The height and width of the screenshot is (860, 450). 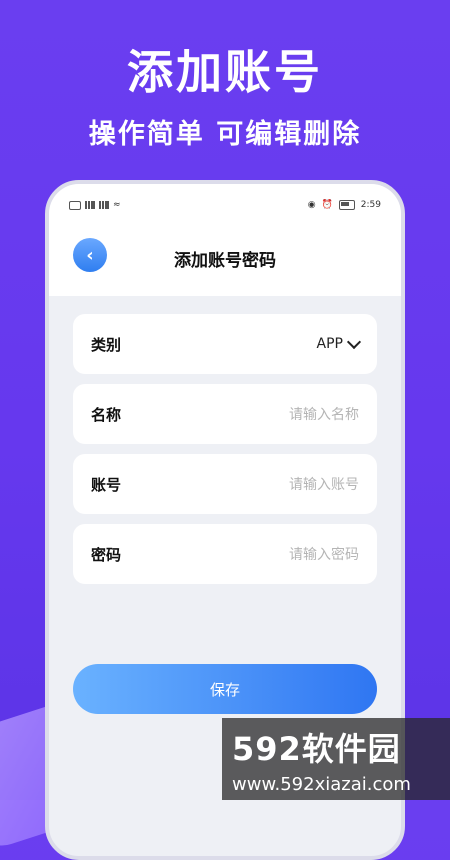 I want to click on status-time: 2:59, so click(x=370, y=205).